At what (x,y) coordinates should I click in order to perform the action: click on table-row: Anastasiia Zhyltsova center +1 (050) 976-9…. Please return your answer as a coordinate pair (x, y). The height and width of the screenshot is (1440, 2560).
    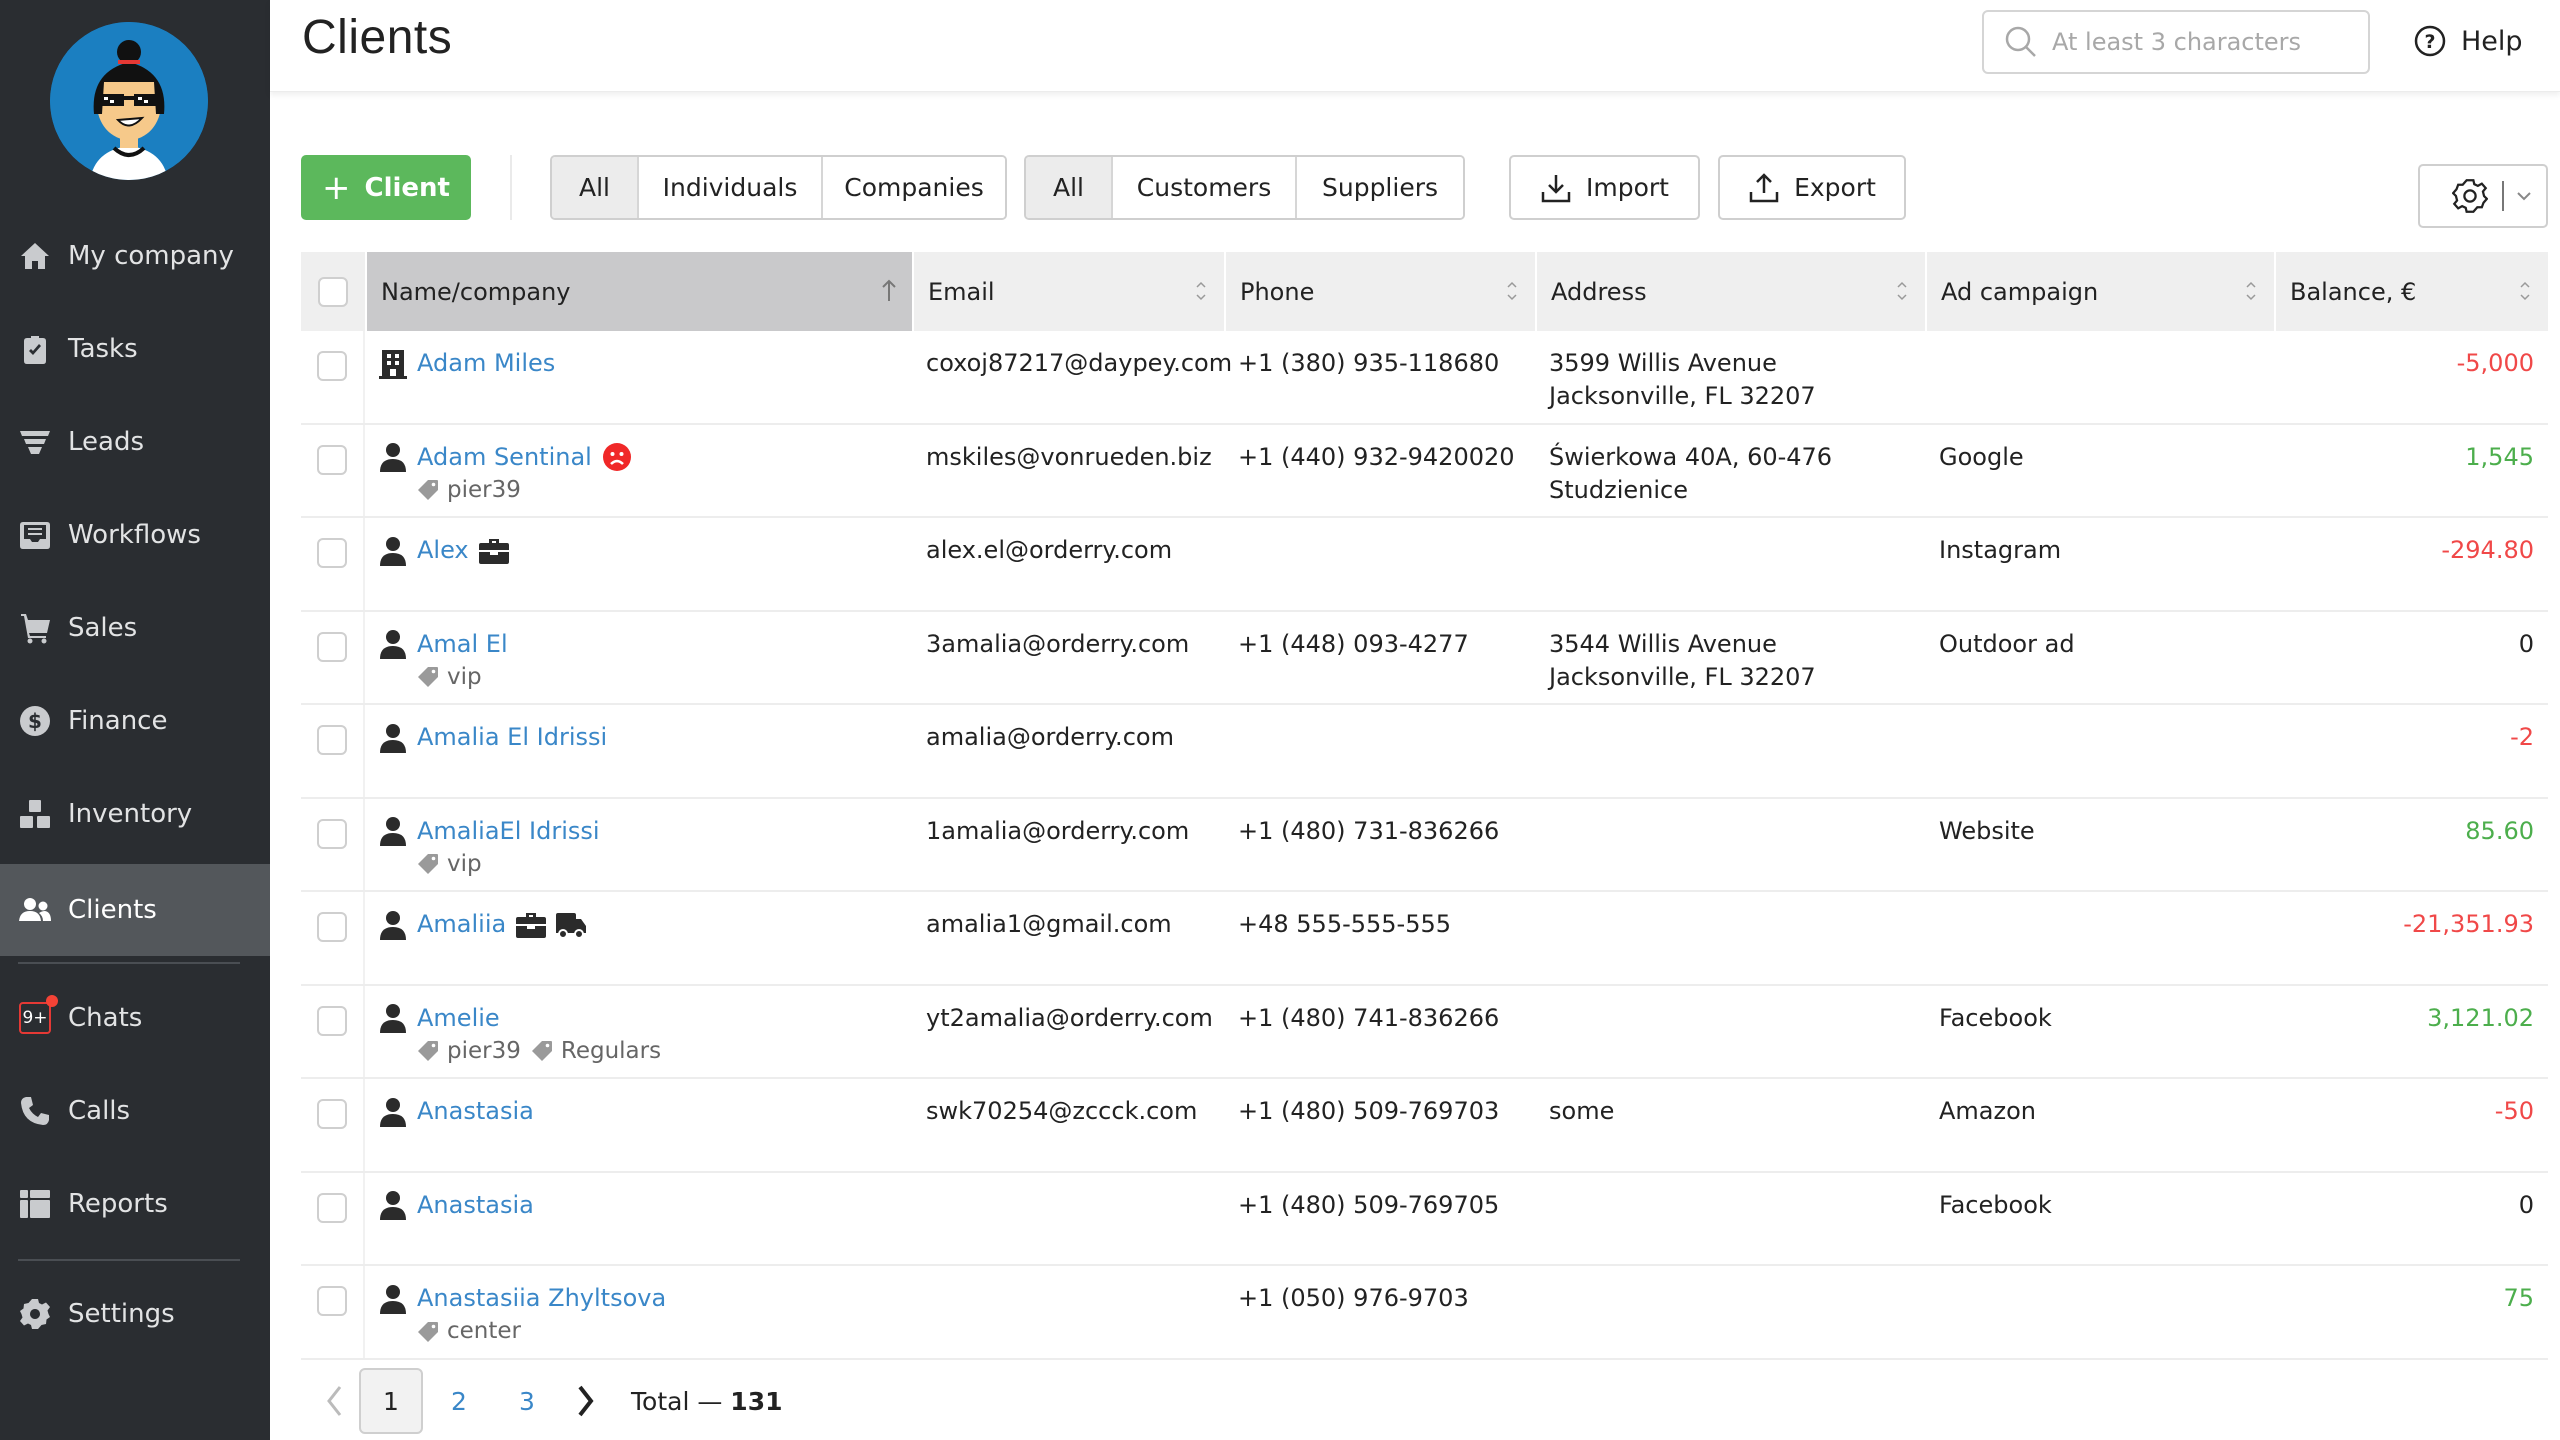
    Looking at the image, I should click on (1424, 1313).